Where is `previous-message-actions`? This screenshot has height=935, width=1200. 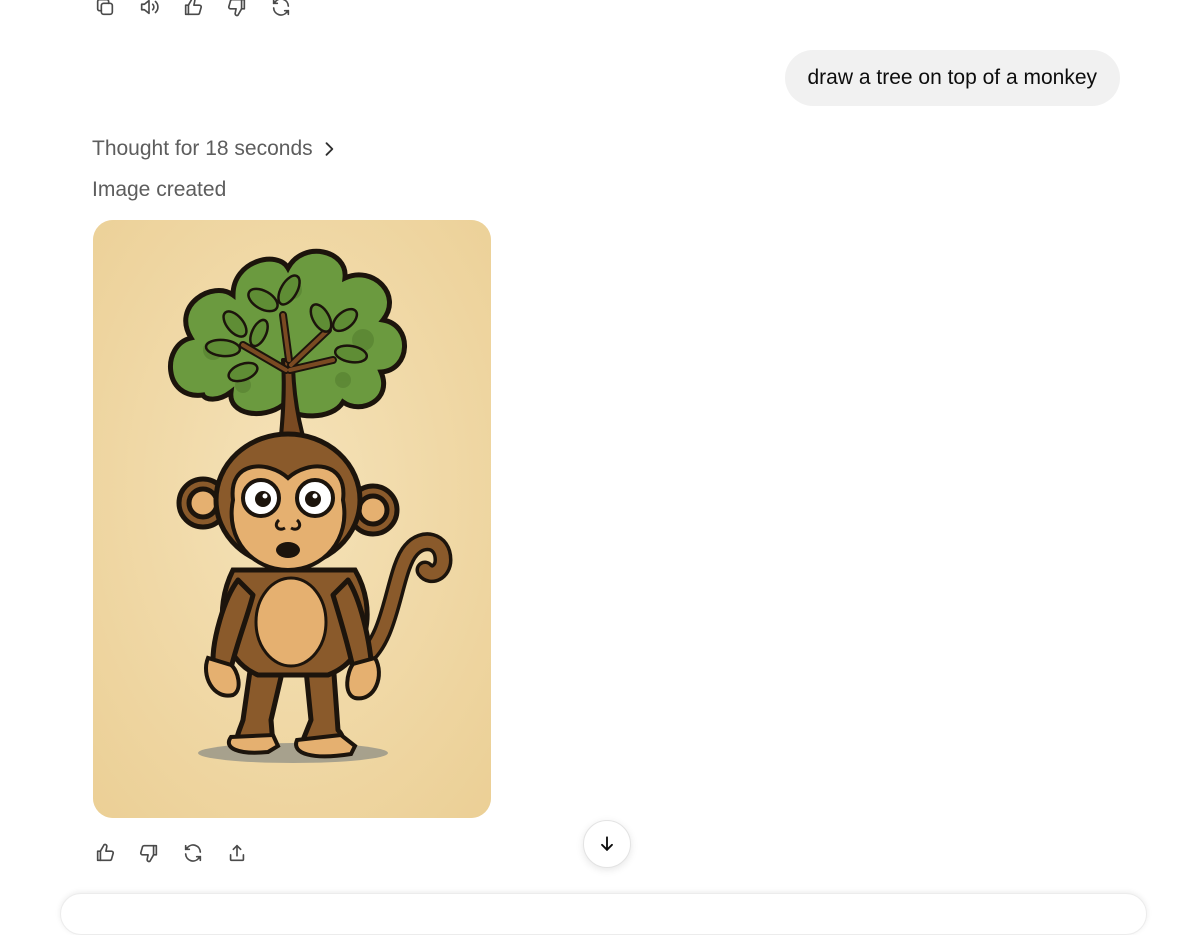 previous-message-actions is located at coordinates (193, 10).